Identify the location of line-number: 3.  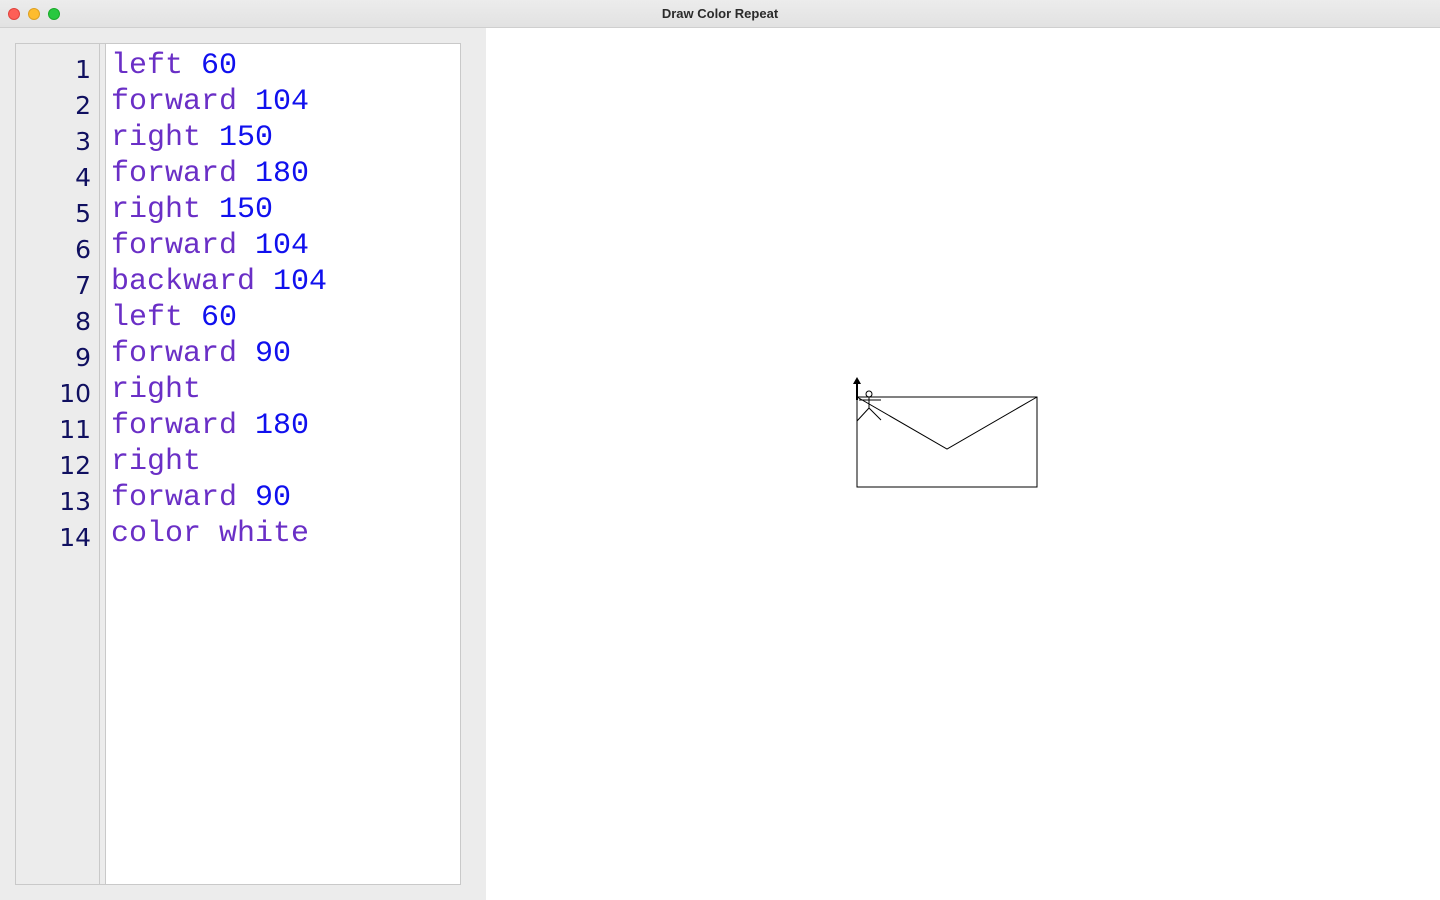
(83, 141).